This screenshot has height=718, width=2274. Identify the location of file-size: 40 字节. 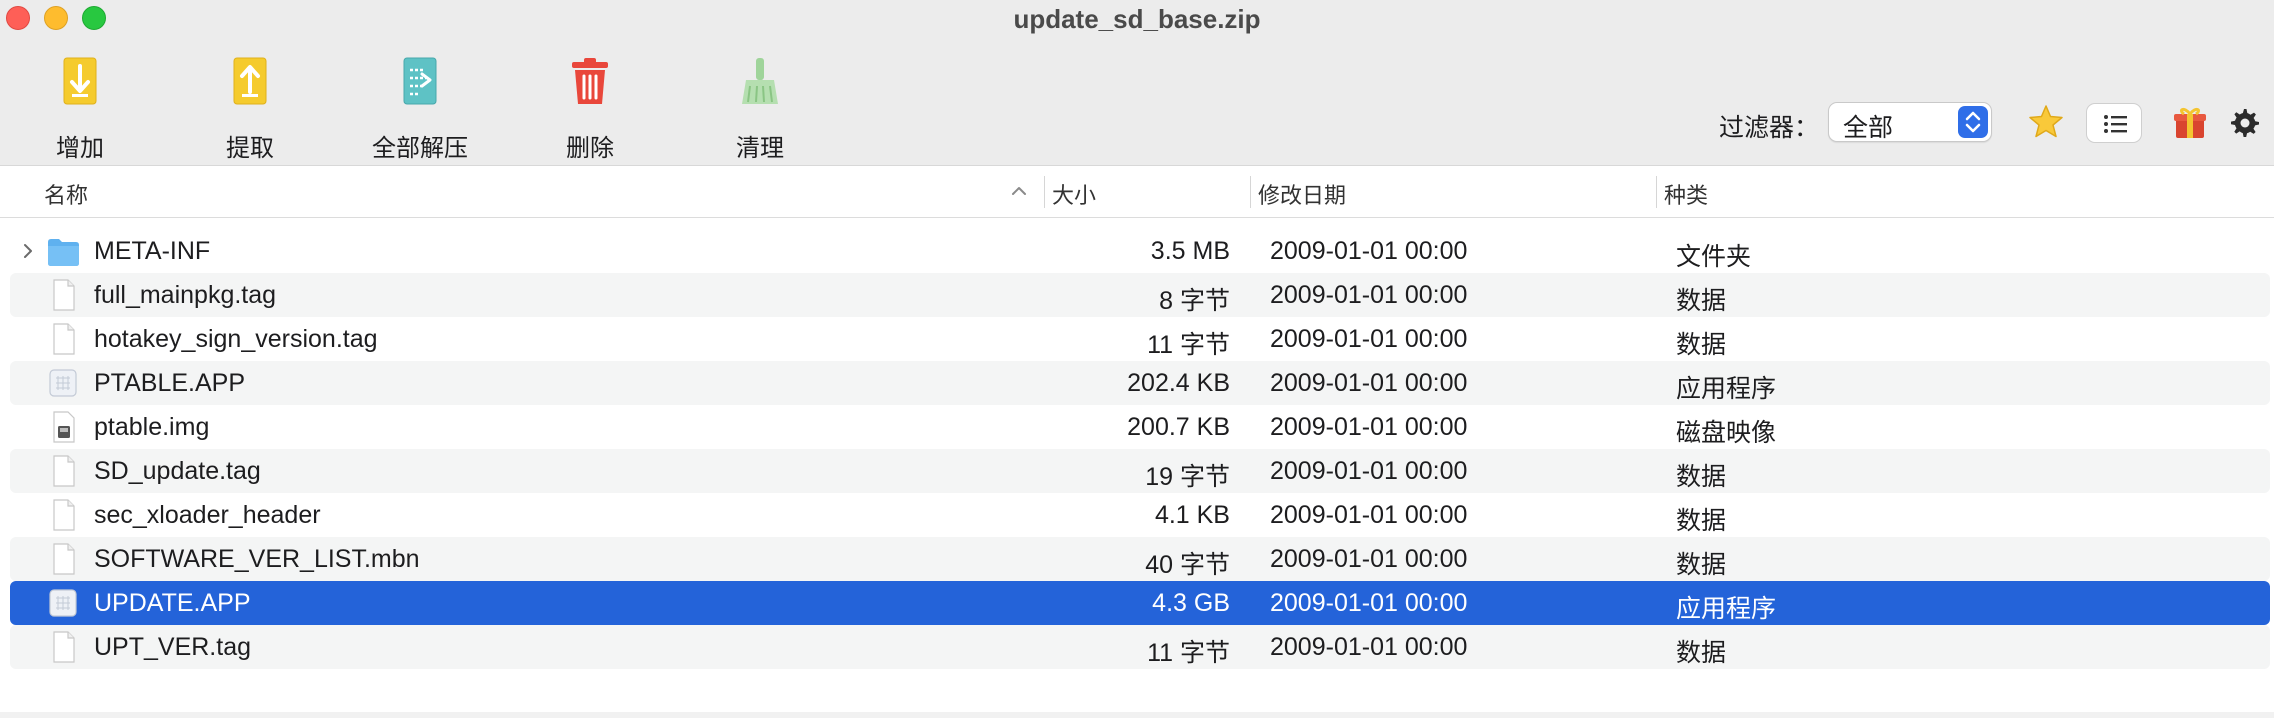
(1187, 565).